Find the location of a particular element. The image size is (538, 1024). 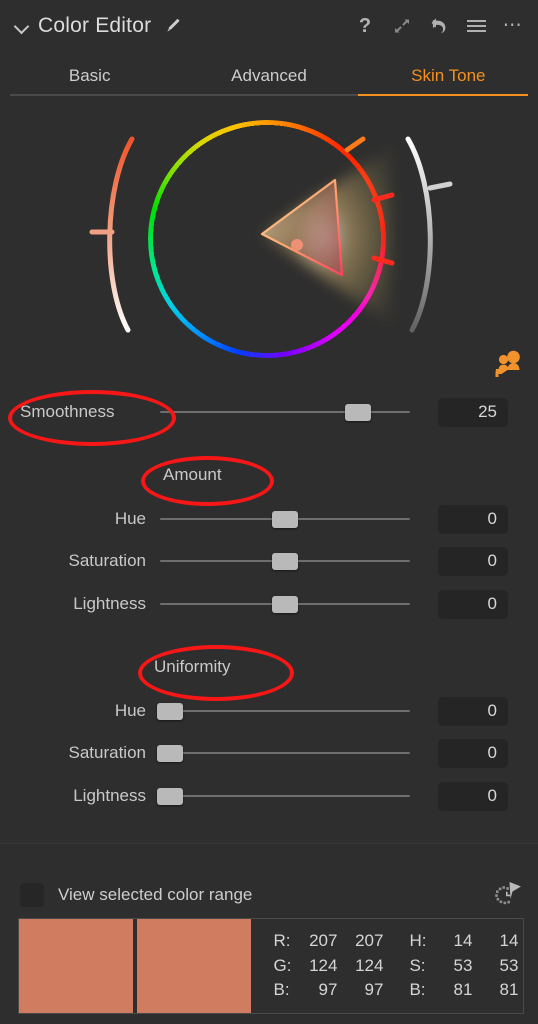

readout-key-h: H: is located at coordinates (418, 940).